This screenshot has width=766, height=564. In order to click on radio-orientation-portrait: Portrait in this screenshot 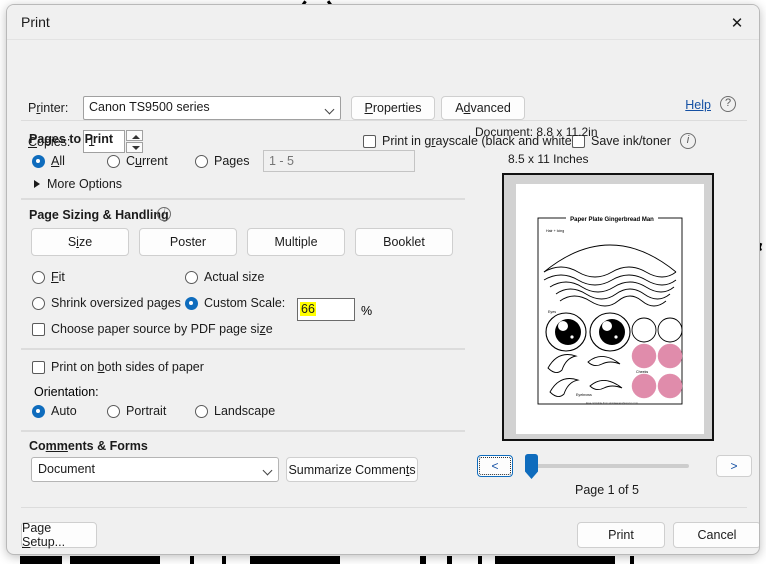, I will do `click(136, 411)`.